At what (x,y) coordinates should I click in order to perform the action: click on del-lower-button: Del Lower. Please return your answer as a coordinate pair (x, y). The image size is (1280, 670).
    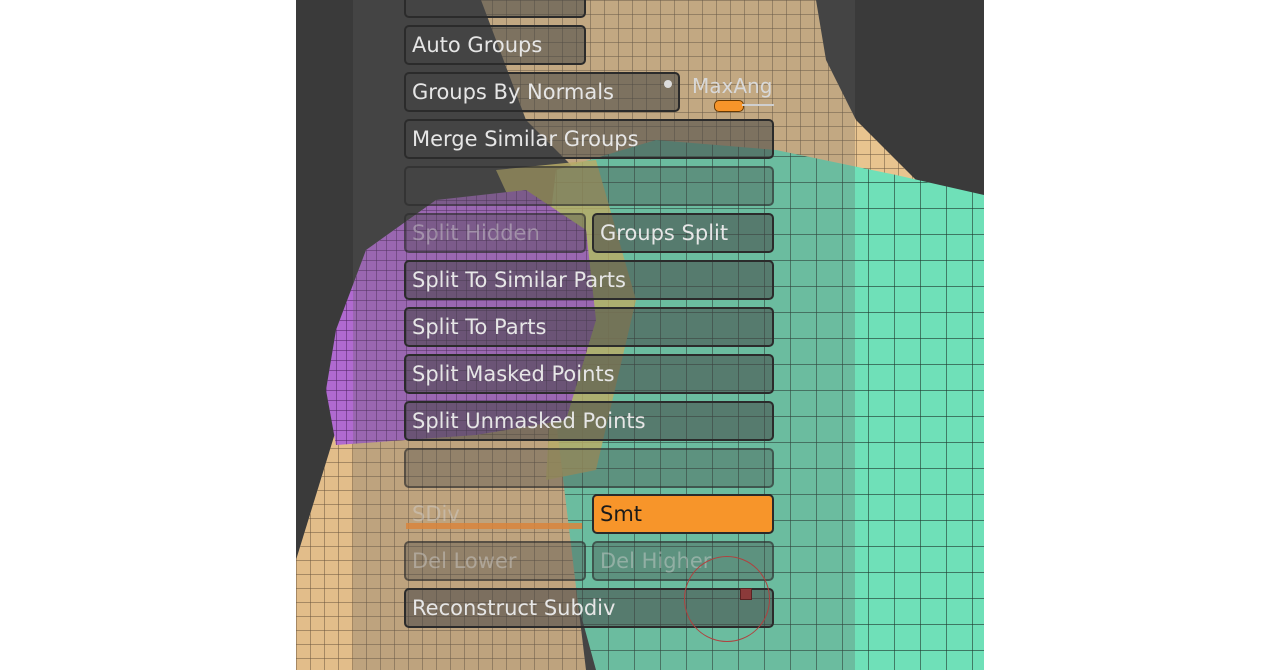
    Looking at the image, I should click on (495, 561).